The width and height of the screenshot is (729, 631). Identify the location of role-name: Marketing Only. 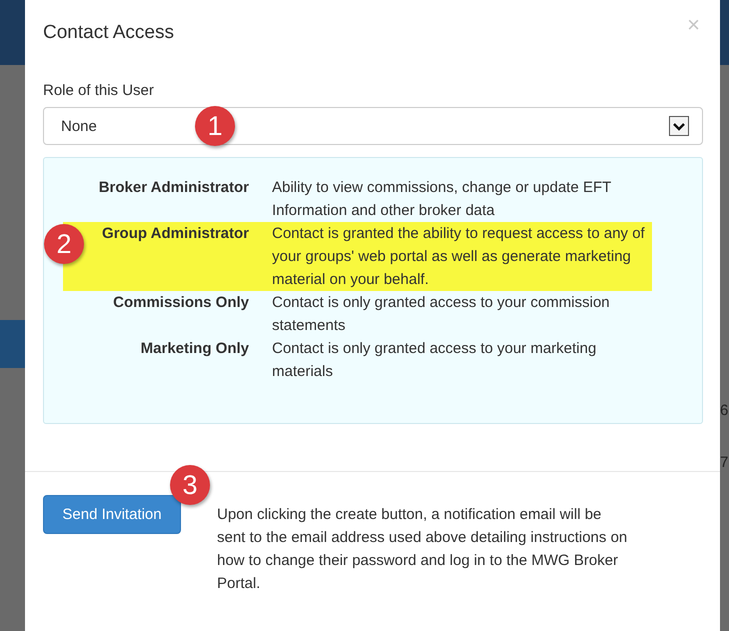
(194, 349).